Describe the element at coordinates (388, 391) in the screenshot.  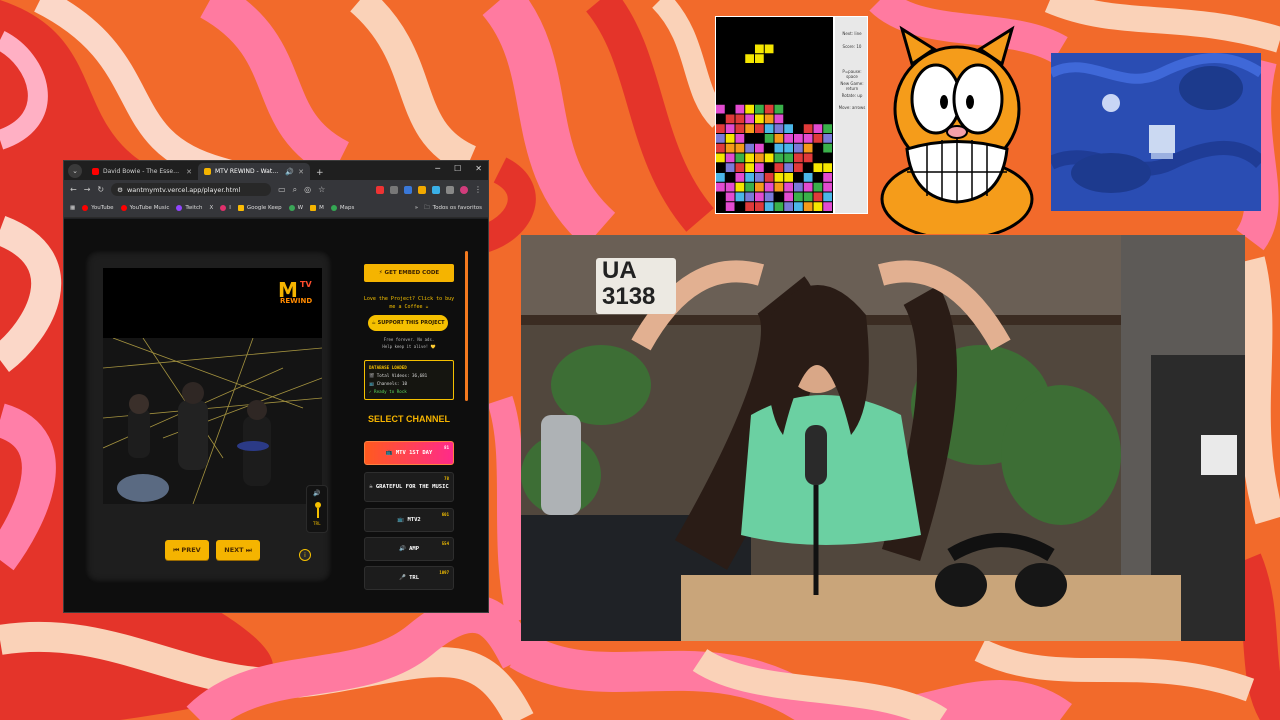
I see `db-ready-status: ✓ Ready to Rock` at that location.